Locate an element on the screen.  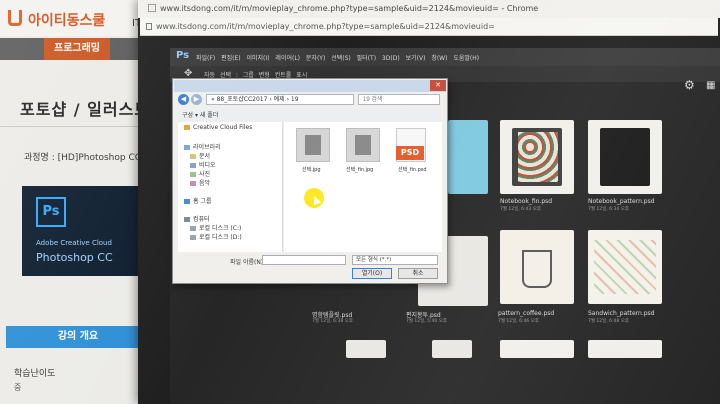
sidebar-item-pictures: 사진 is located at coordinates (200, 173).